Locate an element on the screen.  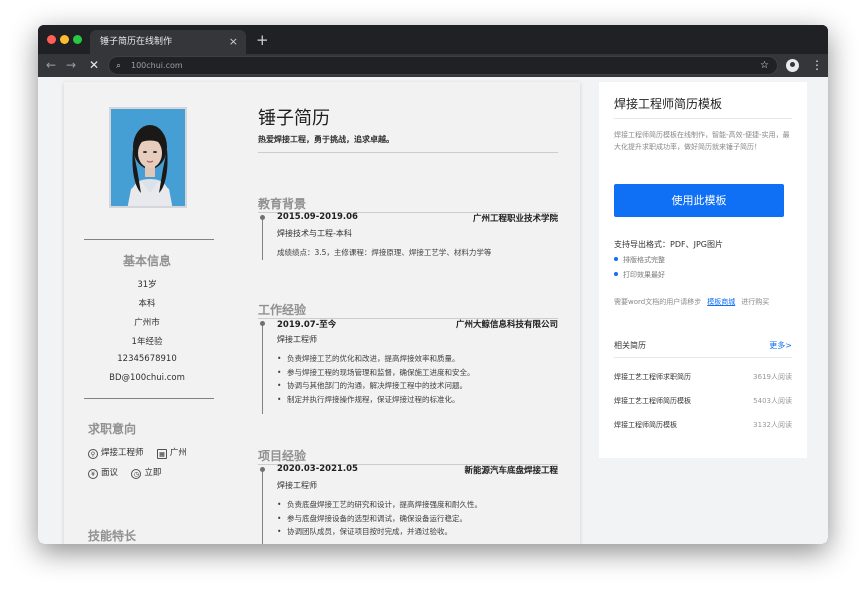
export-formats: 支持导出格式：PDF、JPG图片 is located at coordinates (668, 244).